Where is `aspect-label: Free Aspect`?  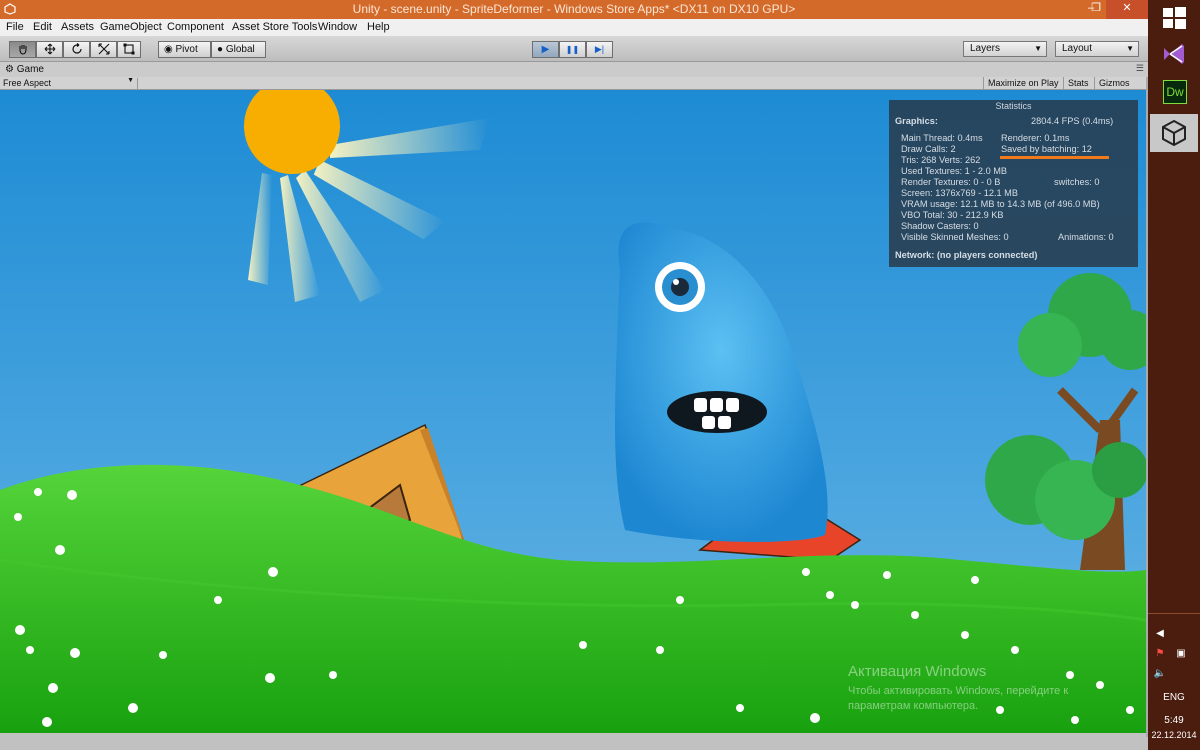
aspect-label: Free Aspect is located at coordinates (27, 83).